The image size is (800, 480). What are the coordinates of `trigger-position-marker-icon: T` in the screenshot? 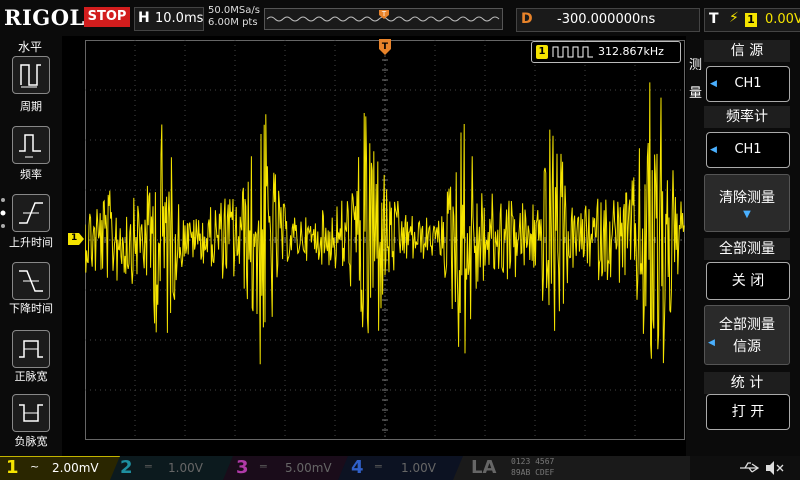 It's located at (385, 47).